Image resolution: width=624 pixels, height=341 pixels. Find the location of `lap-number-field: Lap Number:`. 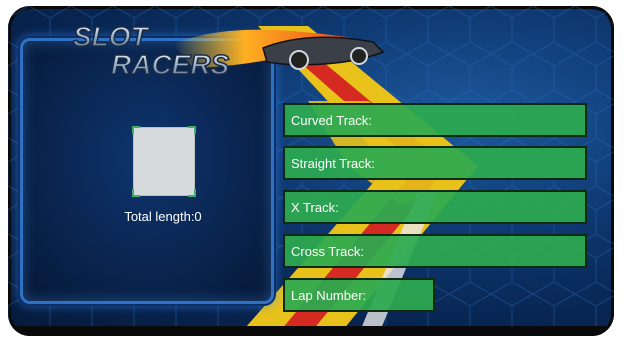

lap-number-field: Lap Number: is located at coordinates (359, 295).